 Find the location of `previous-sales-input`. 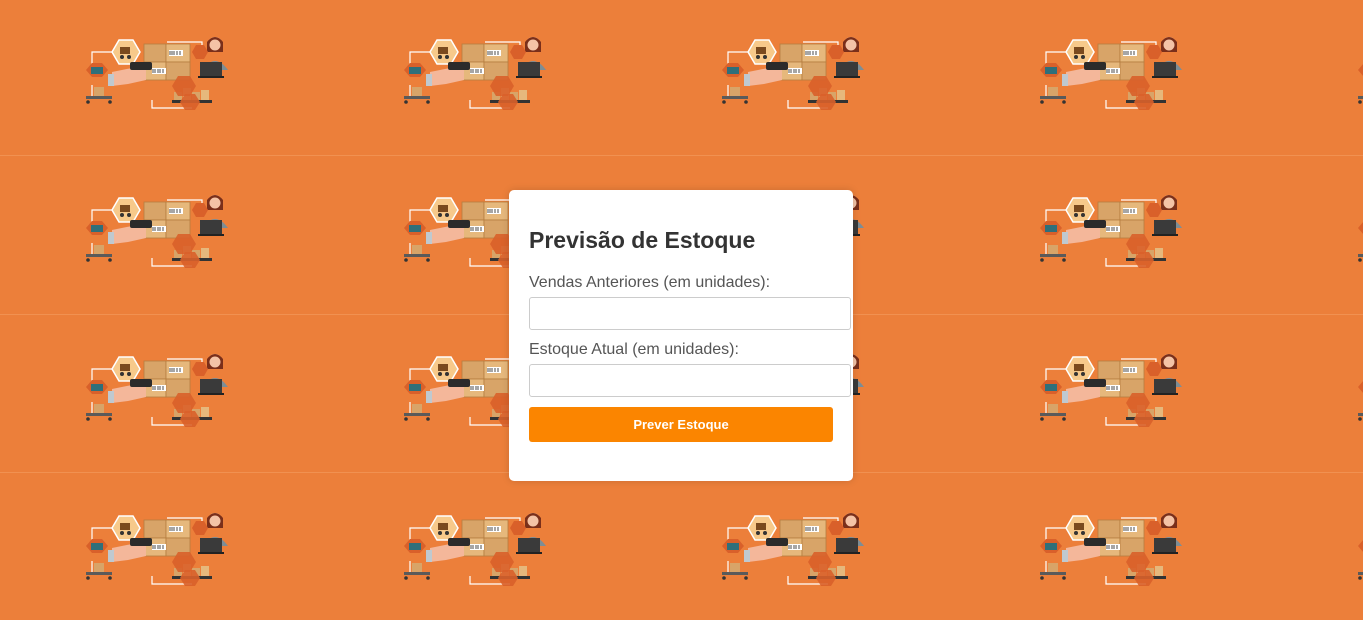

previous-sales-input is located at coordinates (690, 313).